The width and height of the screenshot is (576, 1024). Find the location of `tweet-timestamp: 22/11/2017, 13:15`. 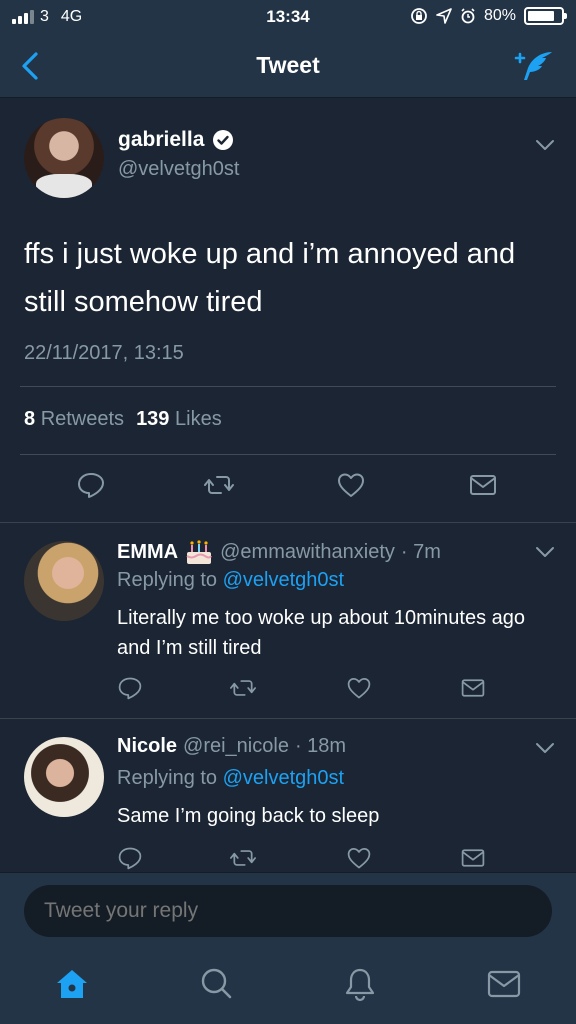

tweet-timestamp: 22/11/2017, 13:15 is located at coordinates (104, 353).